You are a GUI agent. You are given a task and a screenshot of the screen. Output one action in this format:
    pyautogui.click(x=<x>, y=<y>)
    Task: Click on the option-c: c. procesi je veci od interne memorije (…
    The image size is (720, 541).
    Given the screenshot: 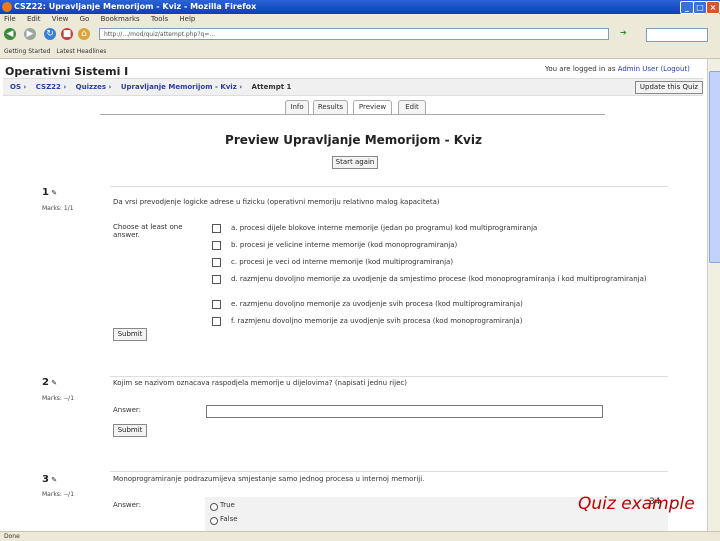 What is the action you would take?
    pyautogui.click(x=436, y=263)
    